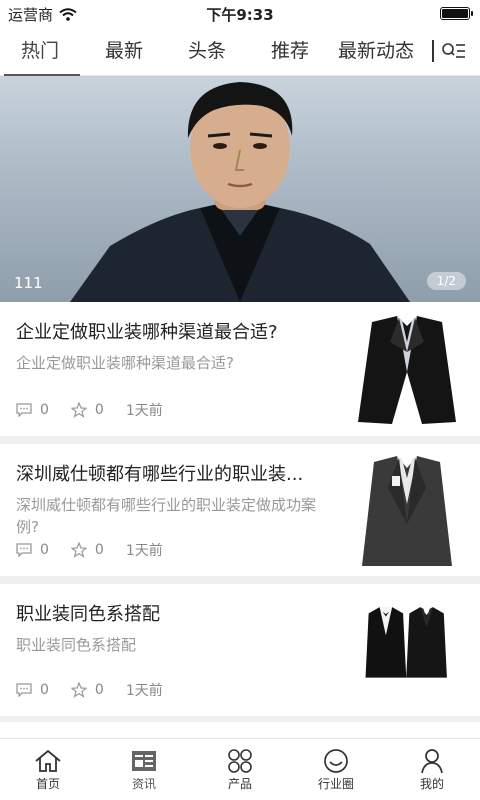  I want to click on nav-home: 首页, so click(48, 769).